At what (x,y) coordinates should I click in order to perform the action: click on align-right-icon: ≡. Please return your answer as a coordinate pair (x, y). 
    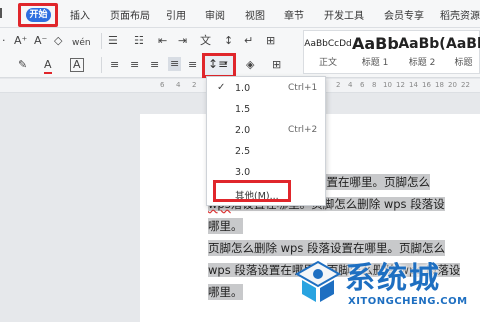
    Looking at the image, I should click on (154, 65).